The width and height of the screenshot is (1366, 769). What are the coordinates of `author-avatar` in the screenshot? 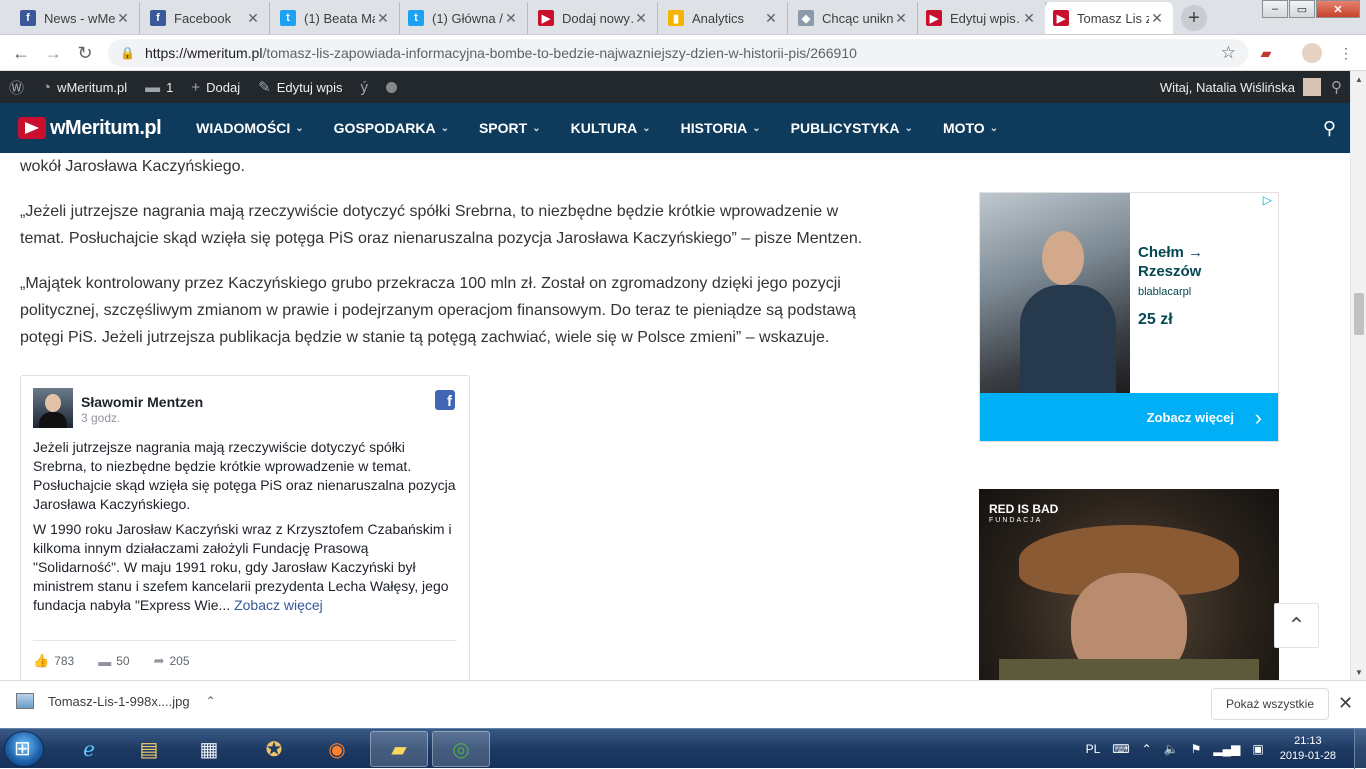 It's located at (53, 408).